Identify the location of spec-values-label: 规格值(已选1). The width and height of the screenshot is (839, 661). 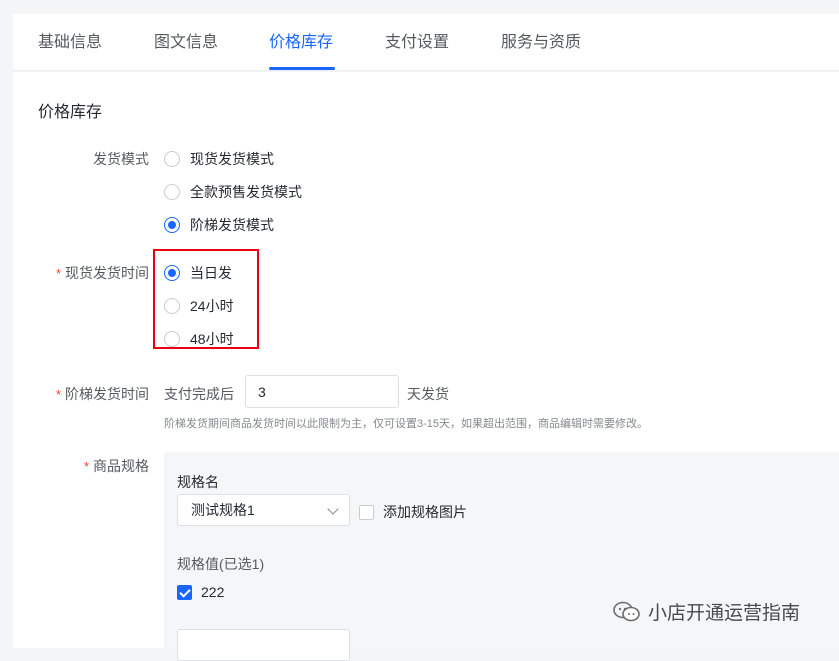
(221, 564).